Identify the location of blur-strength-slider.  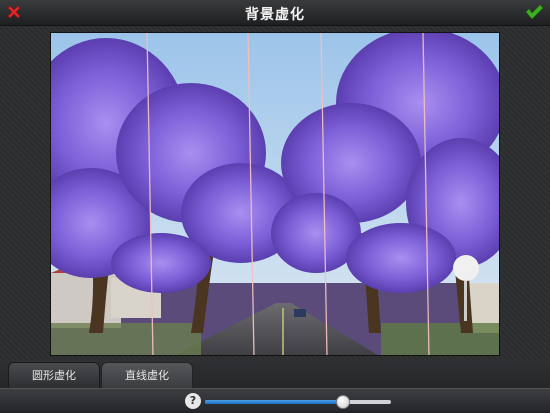
(298, 402).